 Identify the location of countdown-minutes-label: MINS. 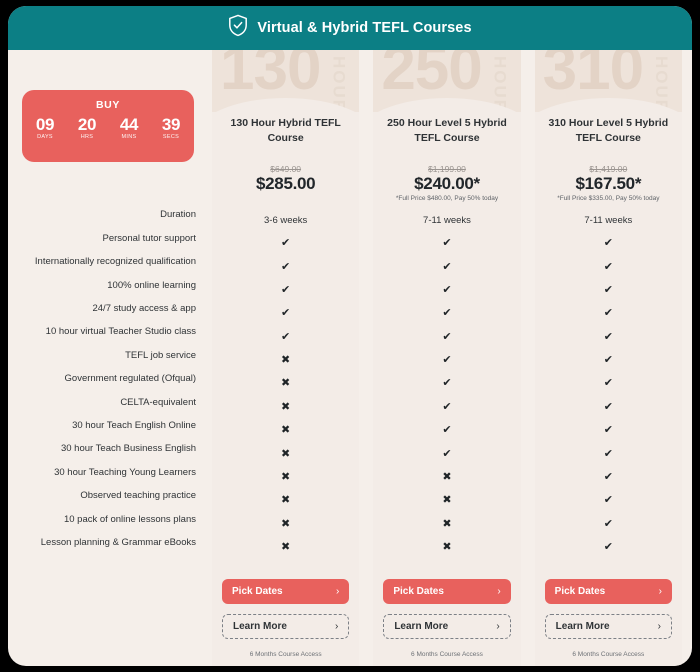
(129, 136).